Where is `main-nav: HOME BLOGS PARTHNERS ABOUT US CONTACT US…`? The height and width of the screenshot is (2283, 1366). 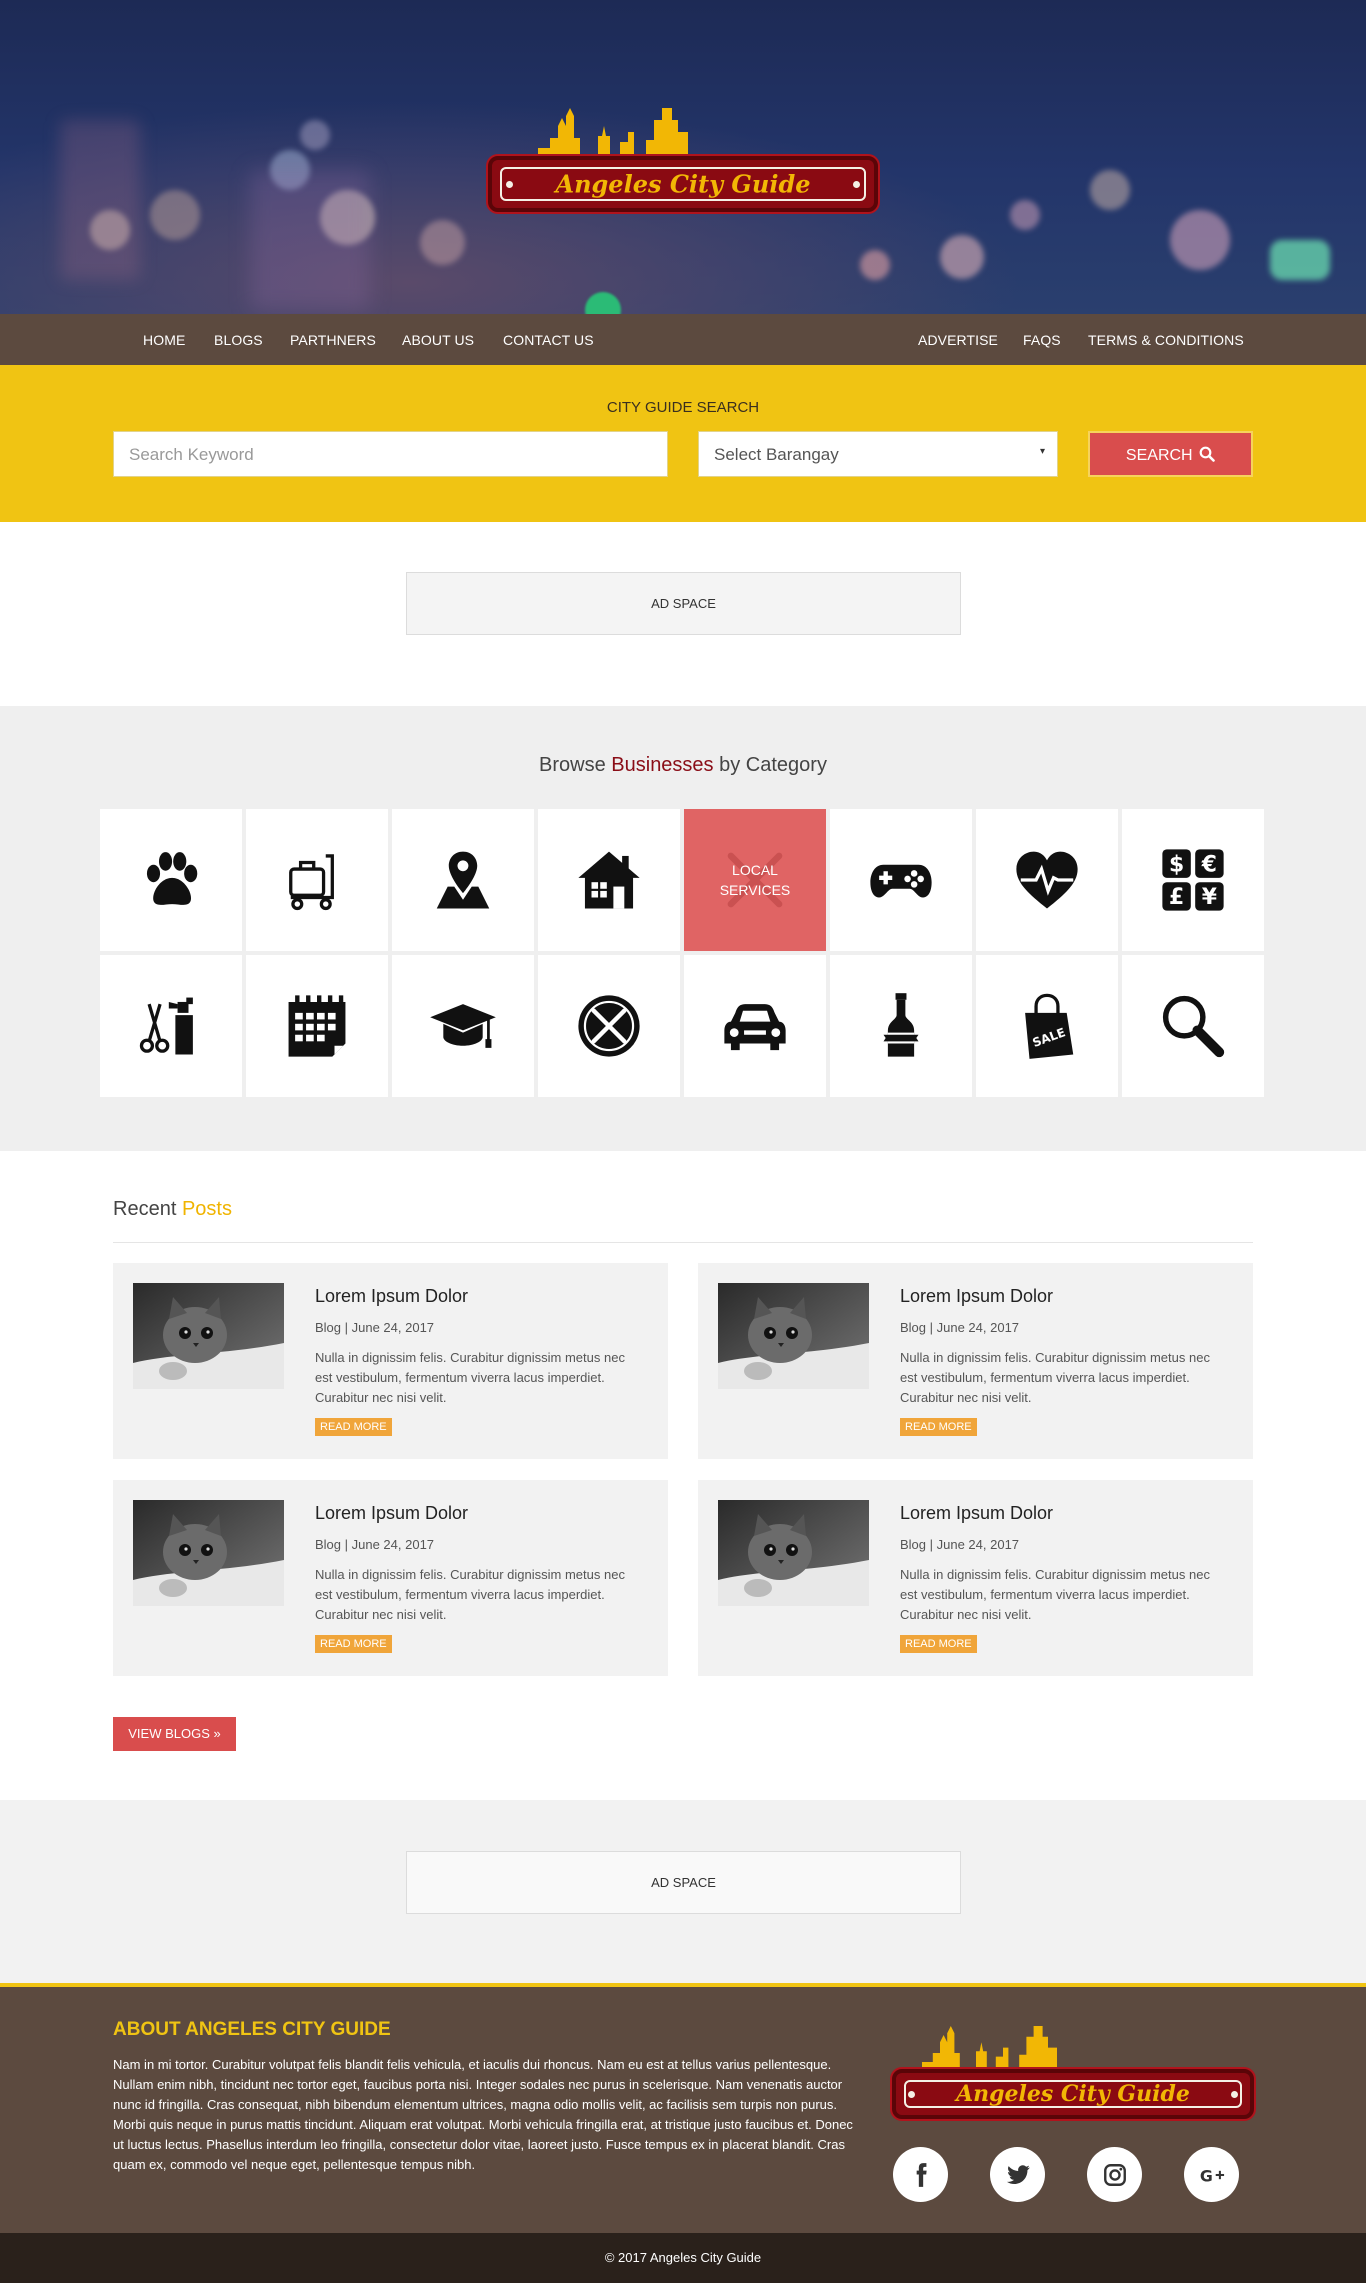
main-nav: HOME BLOGS PARTHNERS ABOUT US CONTACT US… is located at coordinates (683, 339).